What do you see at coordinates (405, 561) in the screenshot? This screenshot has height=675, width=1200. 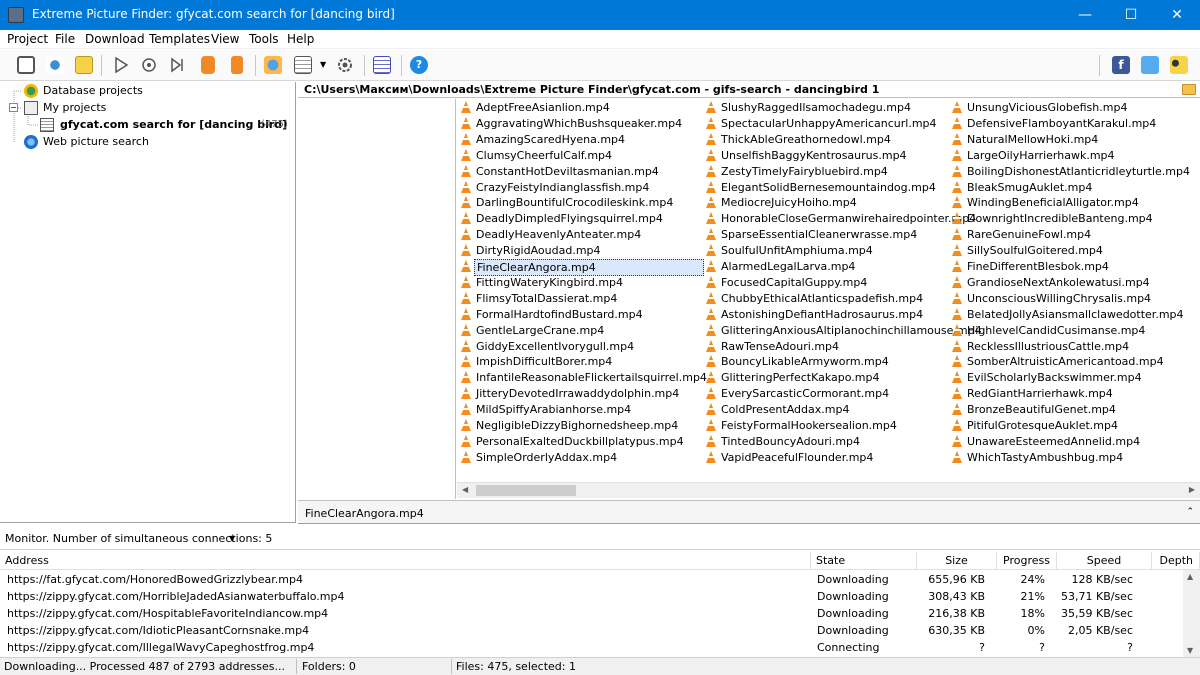 I see `column-header-address: Address` at bounding box center [405, 561].